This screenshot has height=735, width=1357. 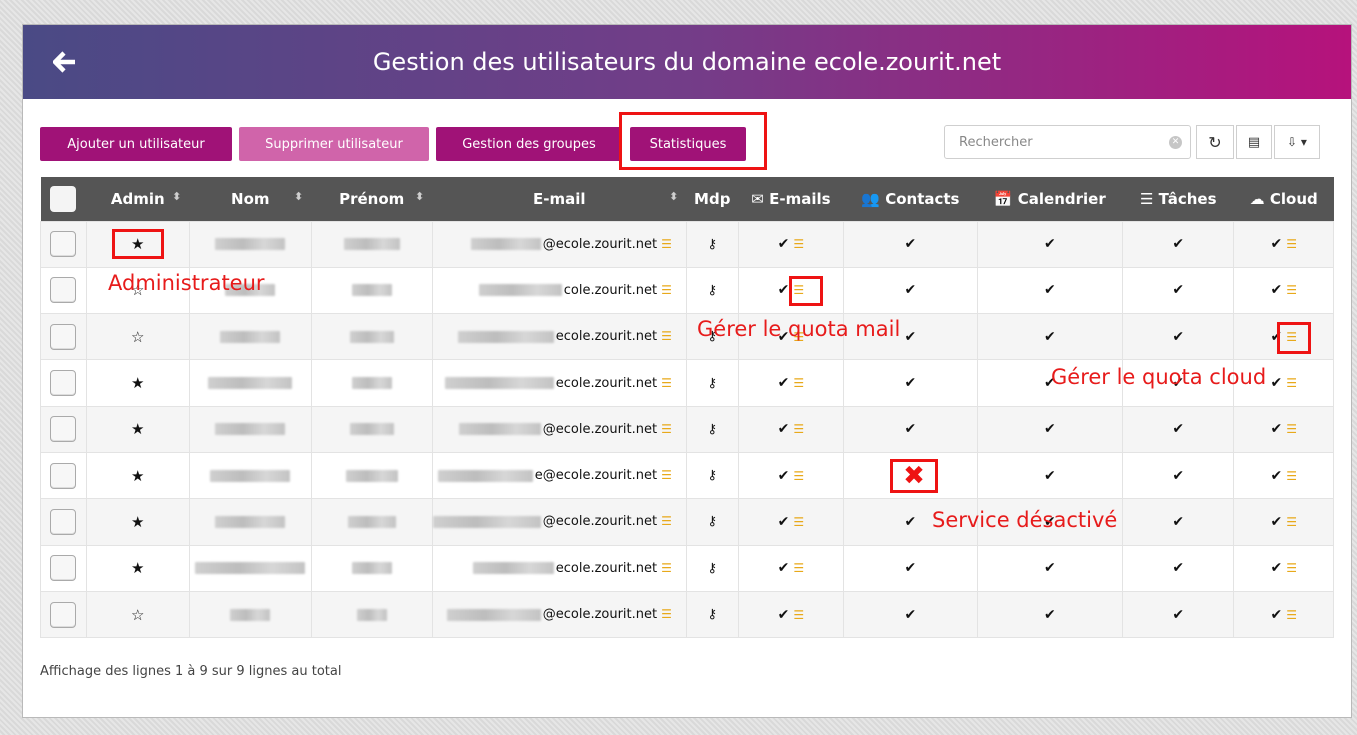 I want to click on select-all-checkbox, so click(x=63, y=198).